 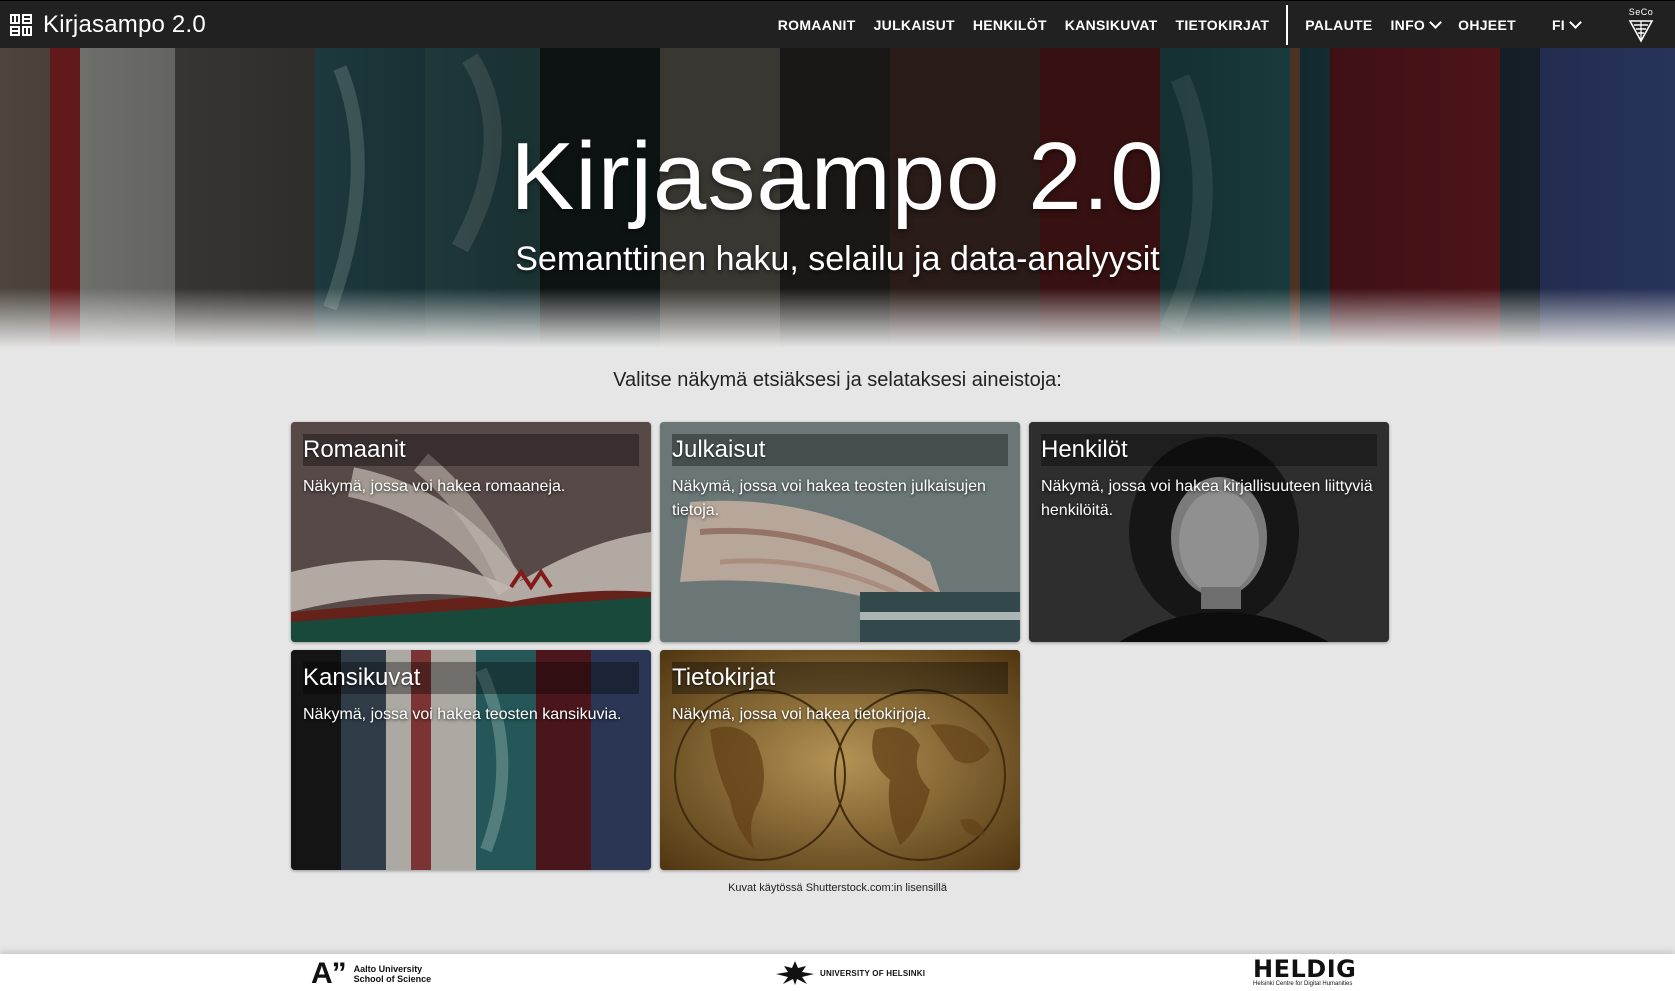 What do you see at coordinates (801, 714) in the screenshot?
I see `card-description: Näkymä, jossa voi hakea tietokirjoja.` at bounding box center [801, 714].